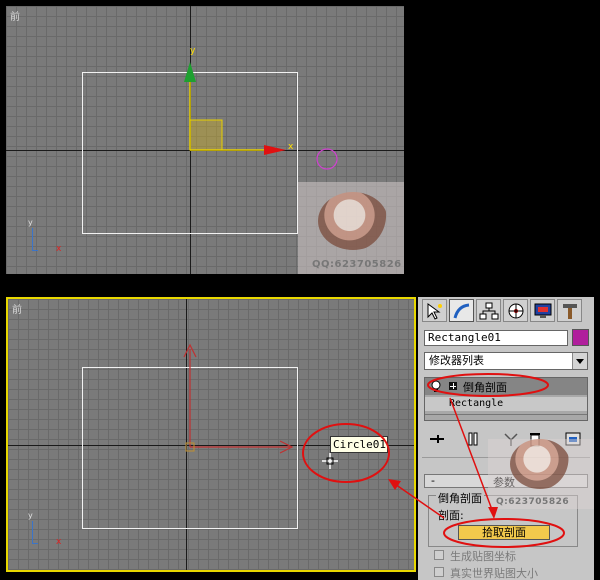  What do you see at coordinates (494, 573) in the screenshot?
I see `real-world-map-size-label: 真实世界贴图大小` at bounding box center [494, 573].